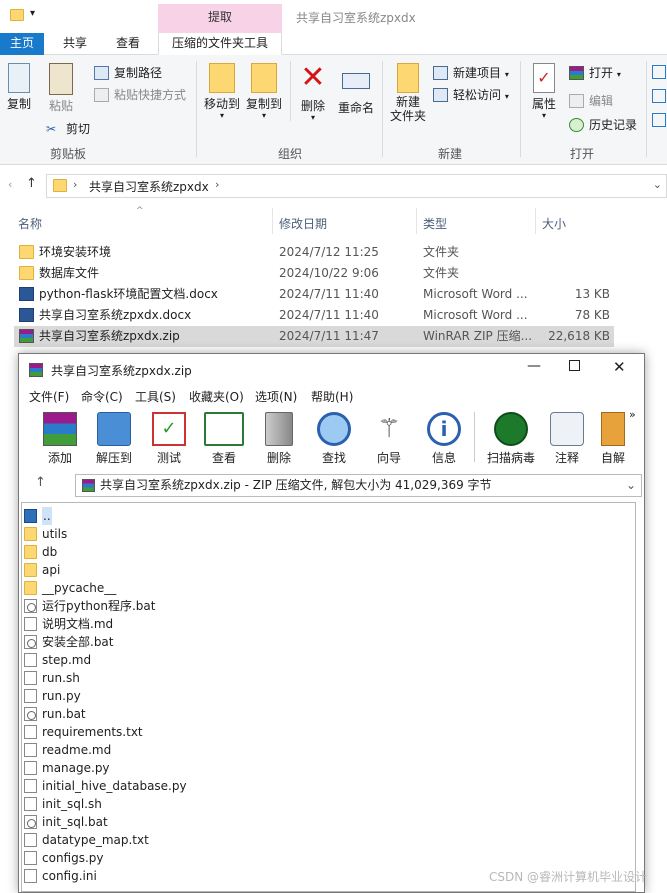 The image size is (667, 893). I want to click on address-box: › 共享自习室系统zpxdx › ⌄, so click(356, 186).